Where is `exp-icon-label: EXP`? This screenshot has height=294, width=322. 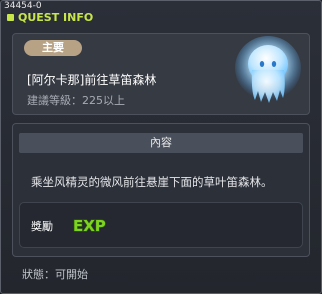
exp-icon-label: EXP is located at coordinates (89, 226).